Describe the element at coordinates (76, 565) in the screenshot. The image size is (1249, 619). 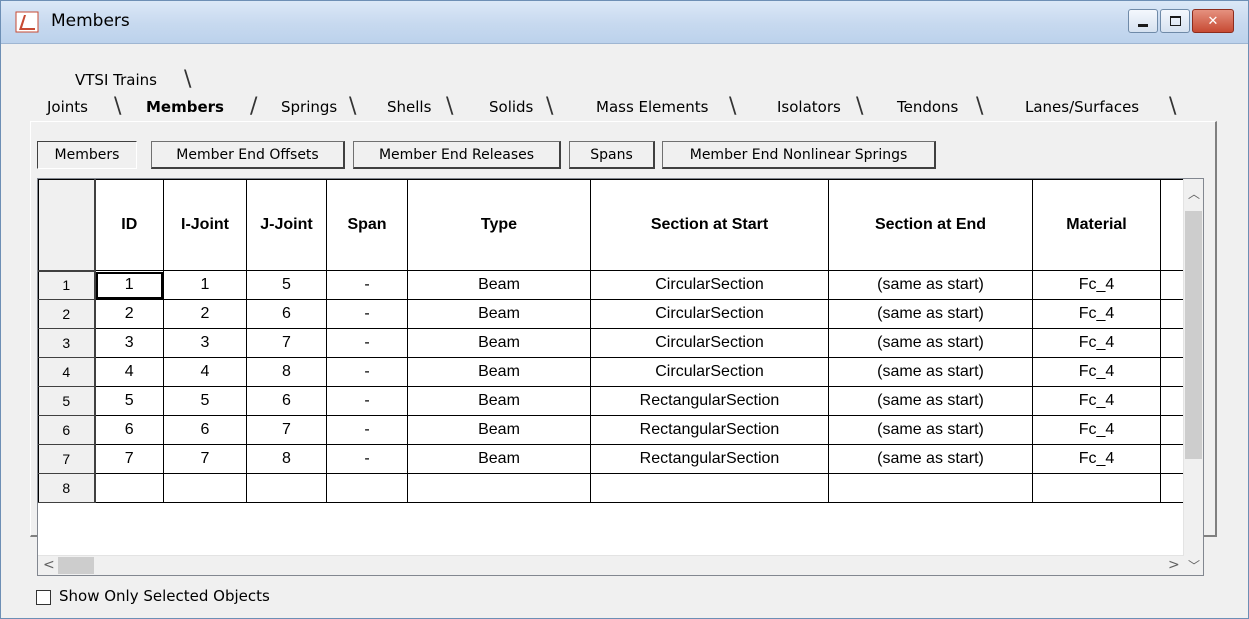
I see `horizontal-scroll-thumb` at that location.